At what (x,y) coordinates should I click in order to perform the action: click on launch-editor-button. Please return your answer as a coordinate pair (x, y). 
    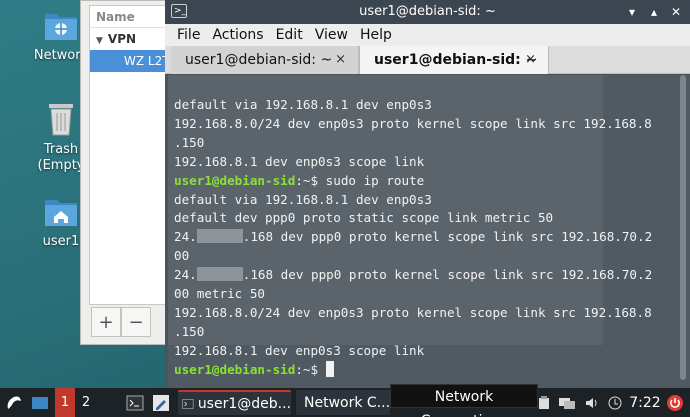
    Looking at the image, I should click on (163, 402).